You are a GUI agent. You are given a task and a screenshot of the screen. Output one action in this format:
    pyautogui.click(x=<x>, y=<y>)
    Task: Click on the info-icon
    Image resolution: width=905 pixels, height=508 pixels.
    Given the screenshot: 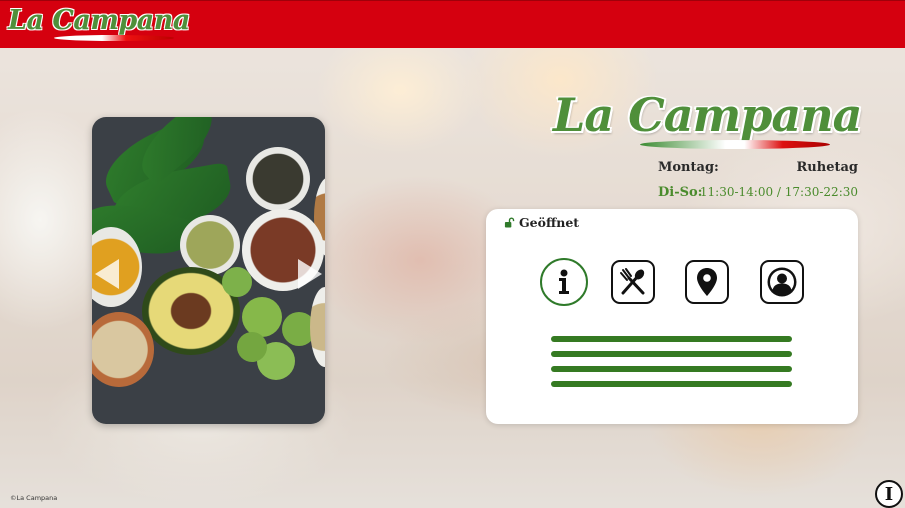 What is the action you would take?
    pyautogui.click(x=564, y=281)
    